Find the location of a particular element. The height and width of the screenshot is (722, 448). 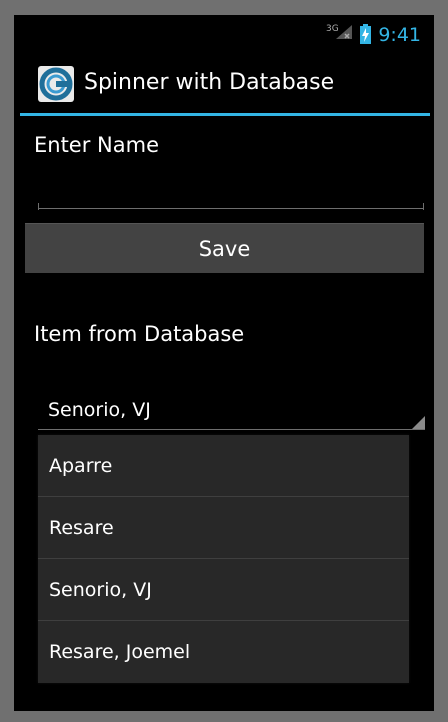

name-input is located at coordinates (231, 187).